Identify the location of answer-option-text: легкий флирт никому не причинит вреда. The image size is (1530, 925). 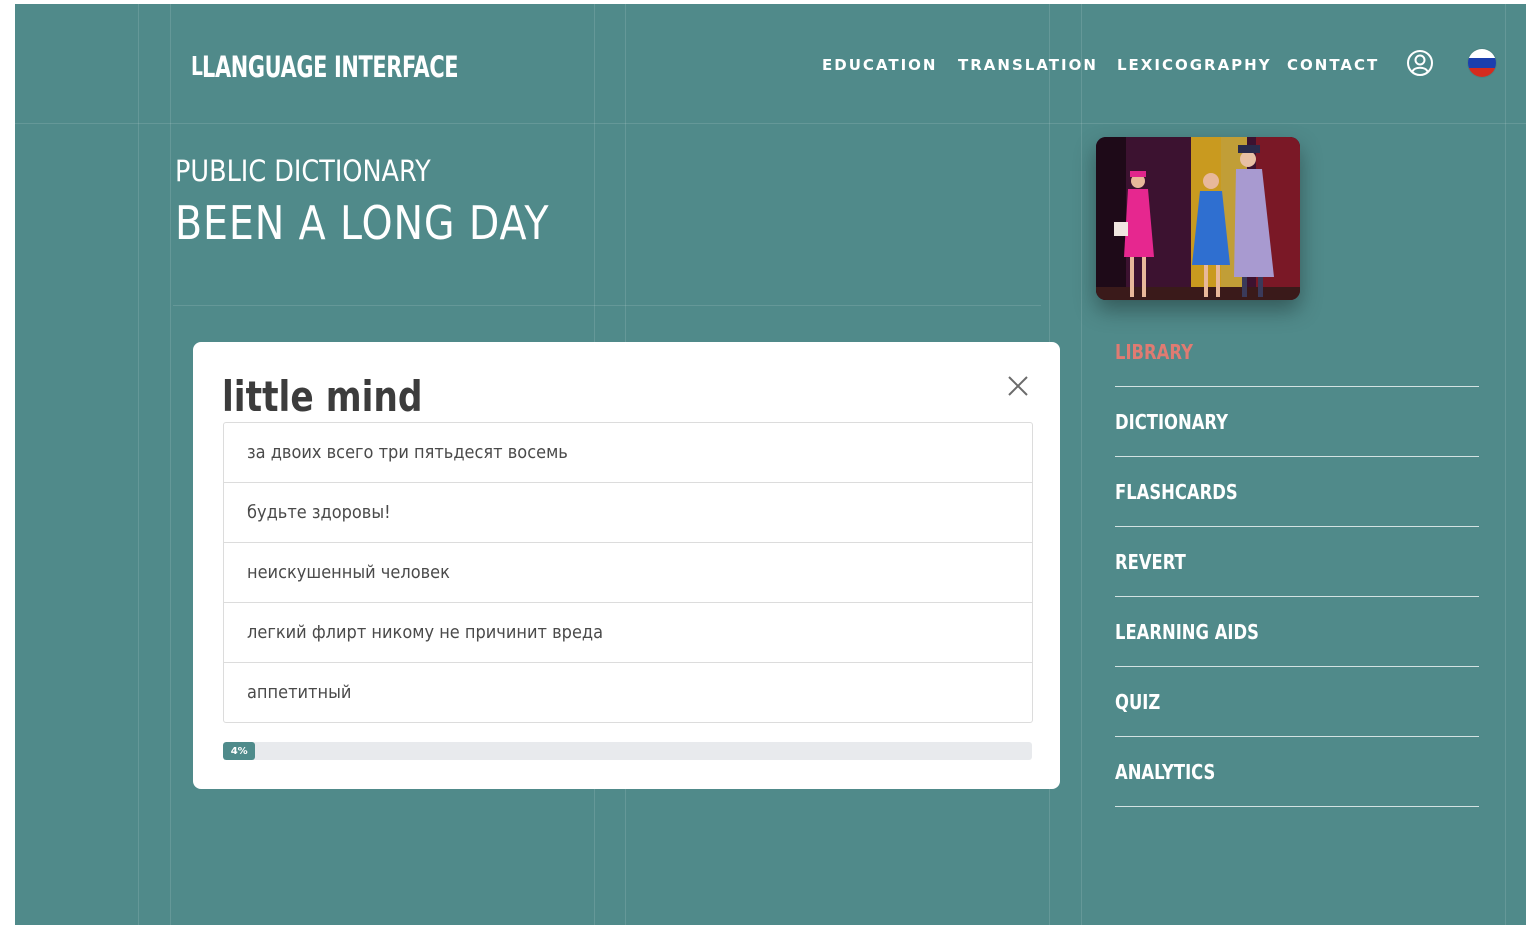
(425, 632).